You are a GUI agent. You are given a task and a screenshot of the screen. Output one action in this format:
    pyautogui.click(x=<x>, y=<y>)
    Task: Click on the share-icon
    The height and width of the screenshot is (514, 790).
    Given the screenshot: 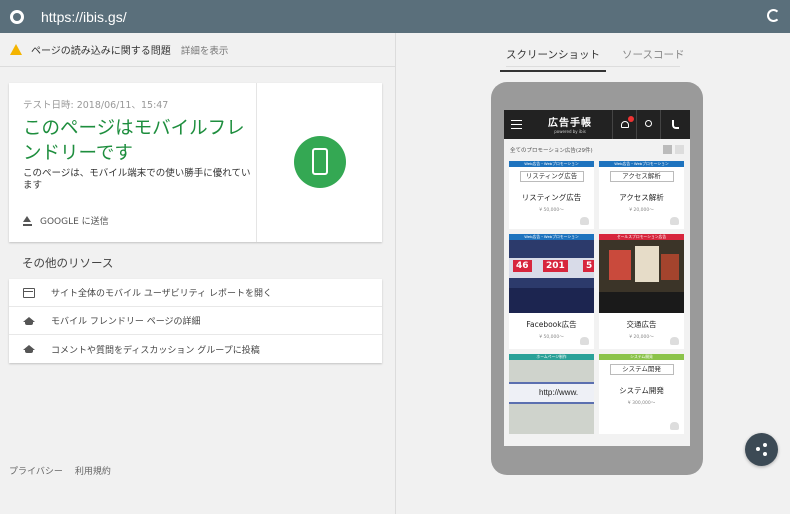 What is the action you would take?
    pyautogui.click(x=765, y=445)
    